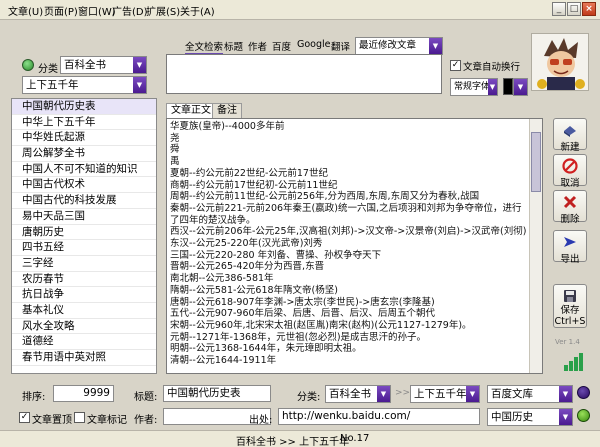 The width and height of the screenshot is (600, 447). What do you see at coordinates (589, 9) in the screenshot?
I see `close-icon: ×` at bounding box center [589, 9].